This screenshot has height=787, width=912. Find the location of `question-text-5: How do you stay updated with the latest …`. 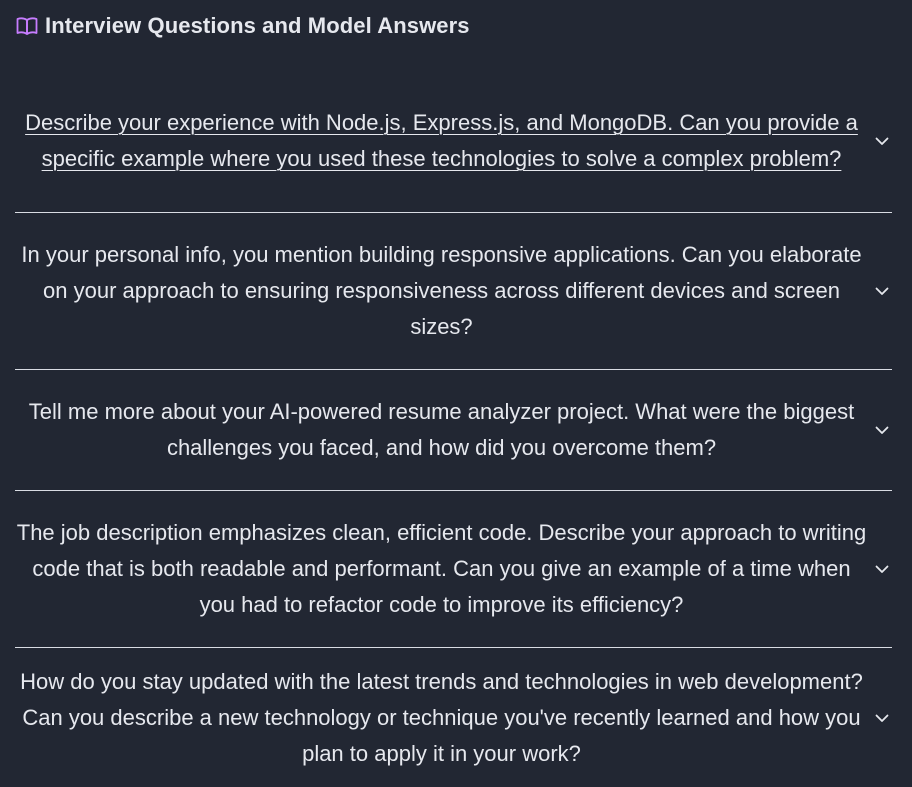

question-text-5: How do you stay updated with the latest … is located at coordinates (443, 718).